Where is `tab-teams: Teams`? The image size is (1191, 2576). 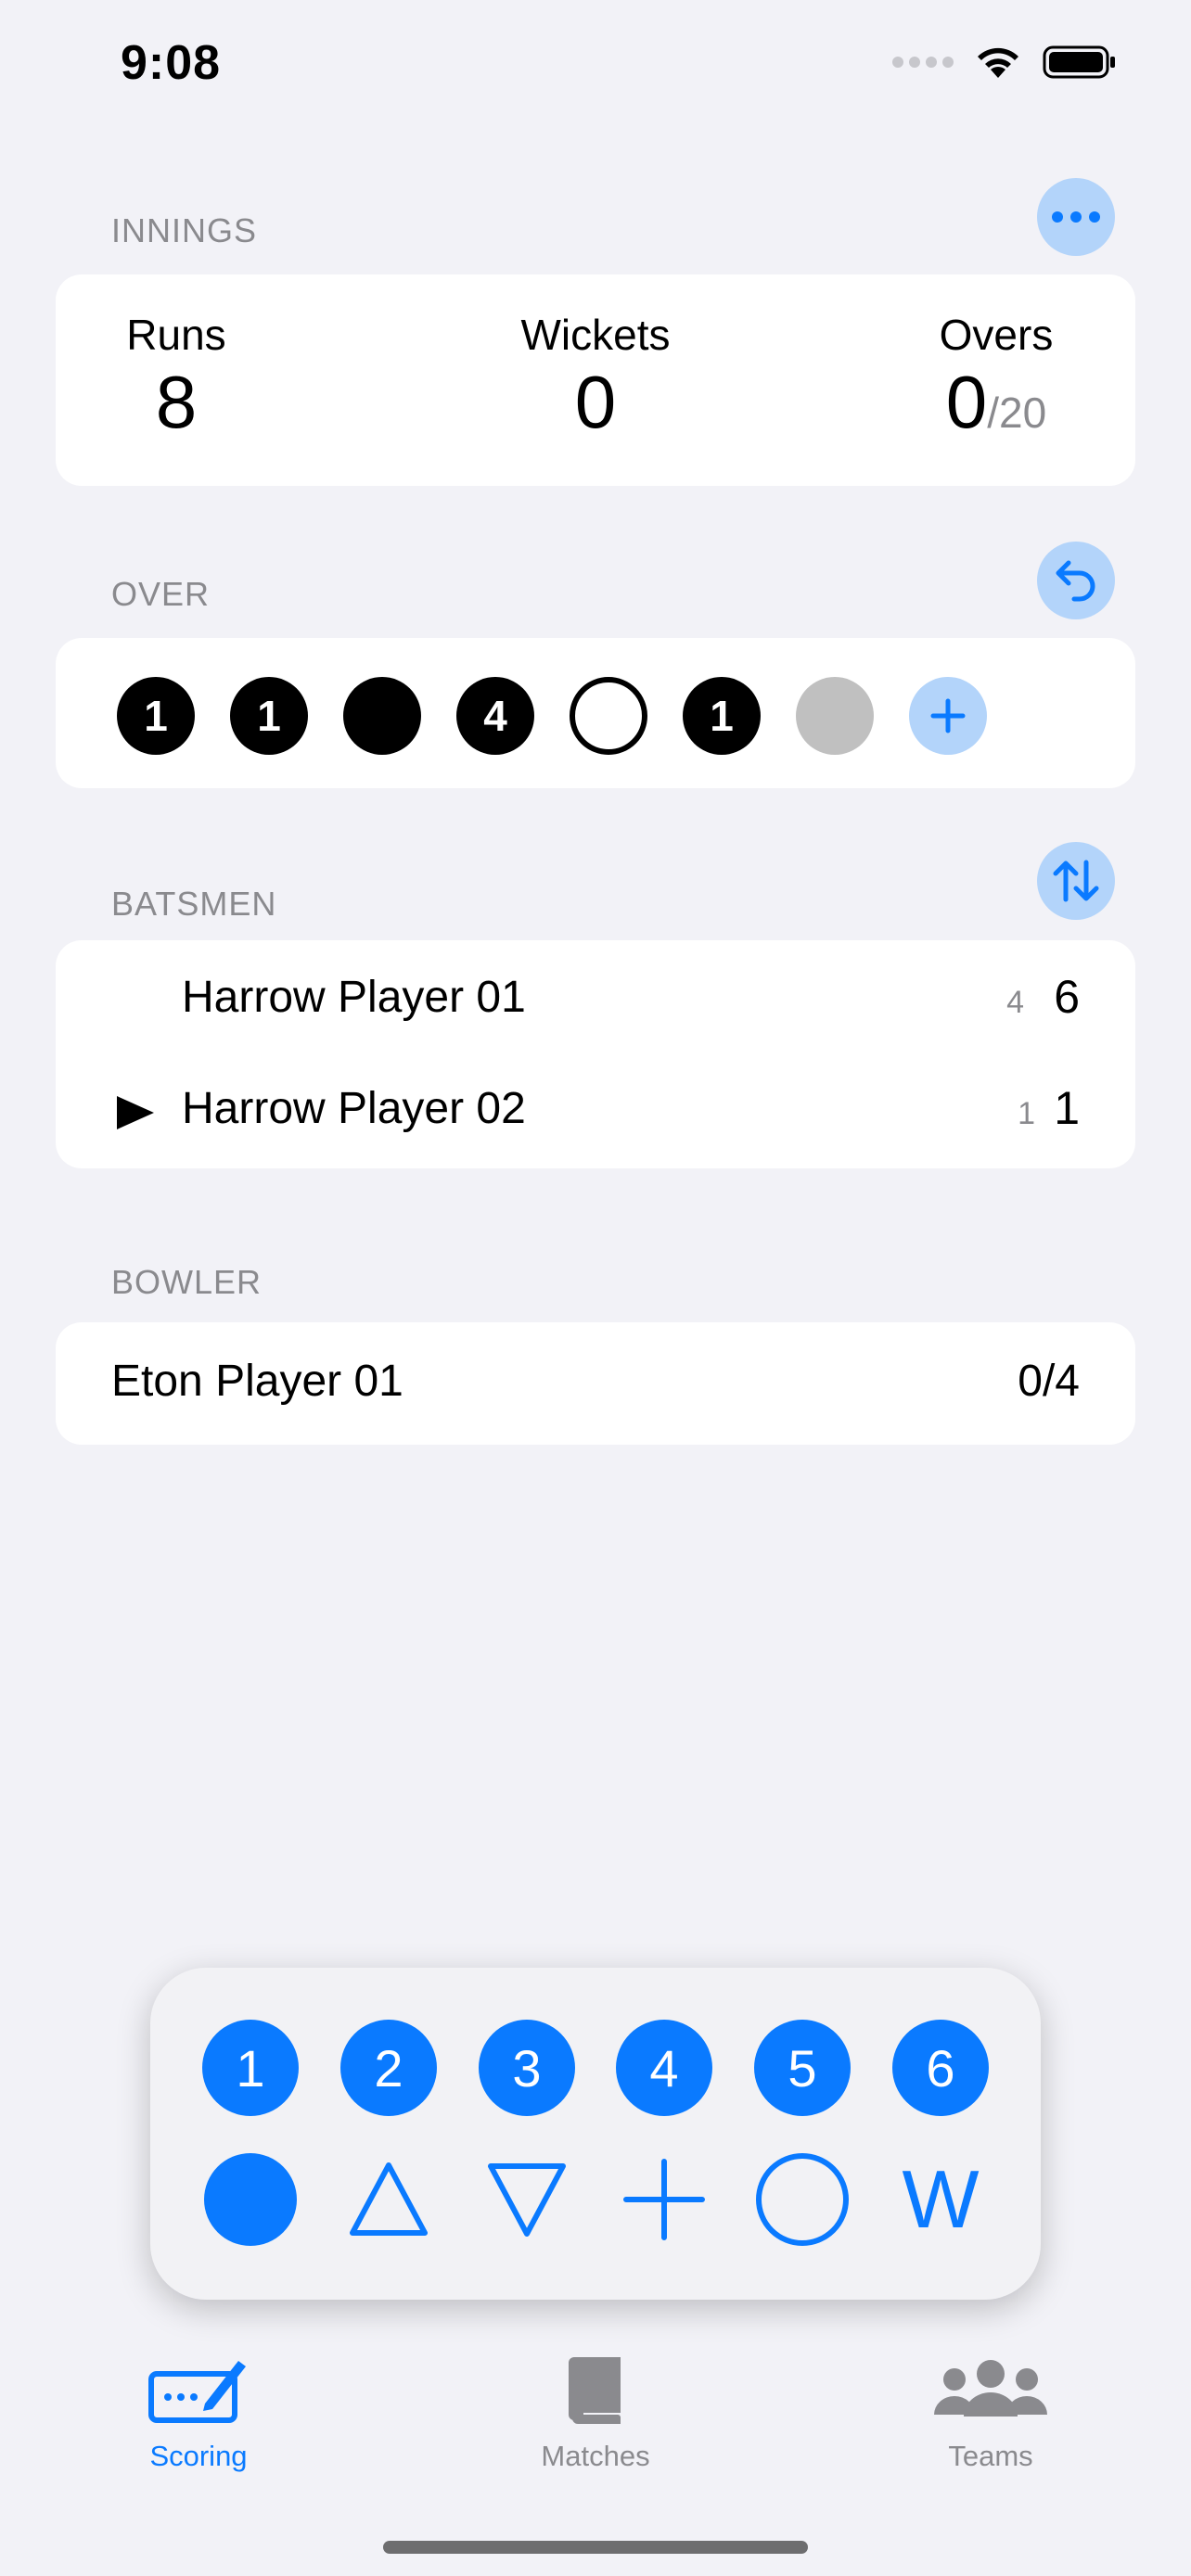
tab-teams: Teams is located at coordinates (990, 2414).